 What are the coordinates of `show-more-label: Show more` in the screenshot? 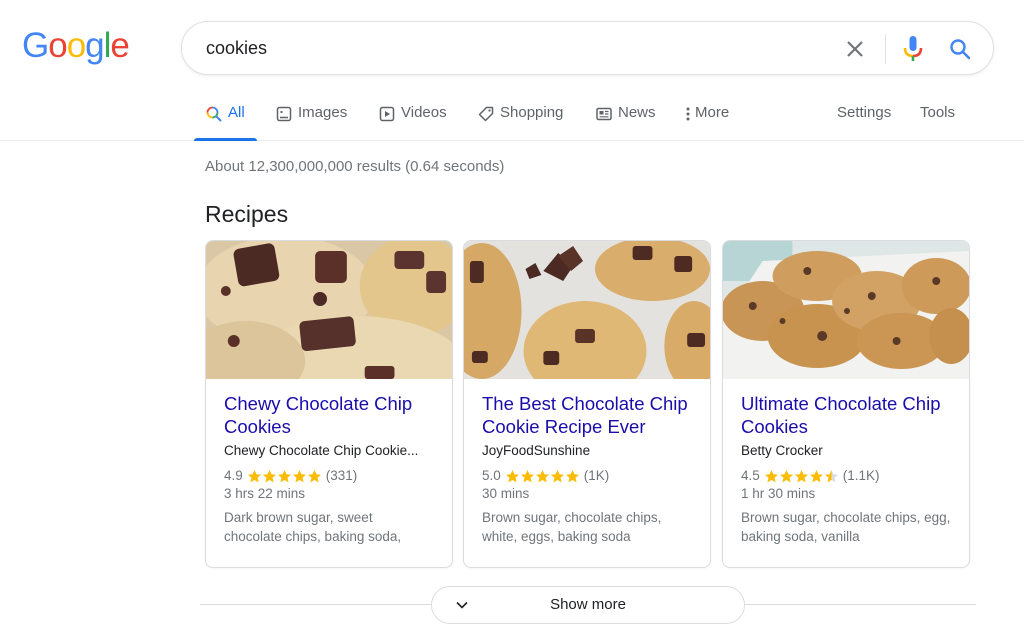 It's located at (588, 604).